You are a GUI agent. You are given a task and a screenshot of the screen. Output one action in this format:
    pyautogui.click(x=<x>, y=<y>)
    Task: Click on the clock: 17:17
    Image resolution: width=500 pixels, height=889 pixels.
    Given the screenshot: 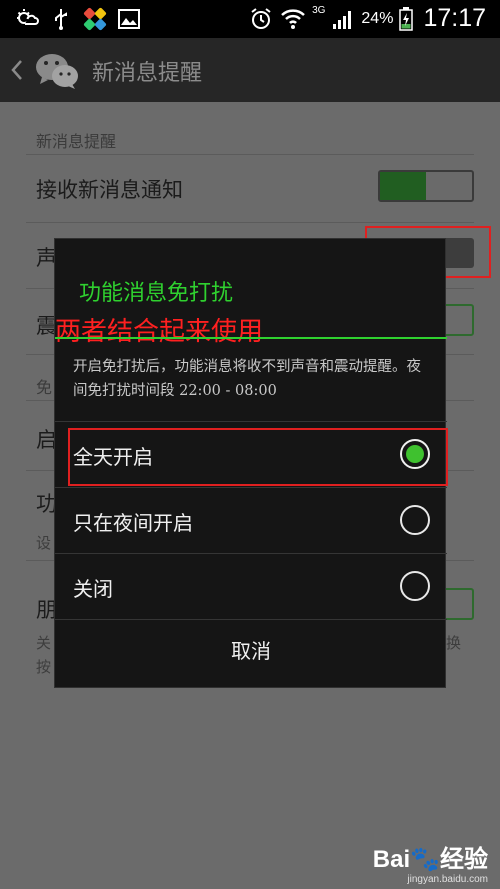 What is the action you would take?
    pyautogui.click(x=454, y=18)
    